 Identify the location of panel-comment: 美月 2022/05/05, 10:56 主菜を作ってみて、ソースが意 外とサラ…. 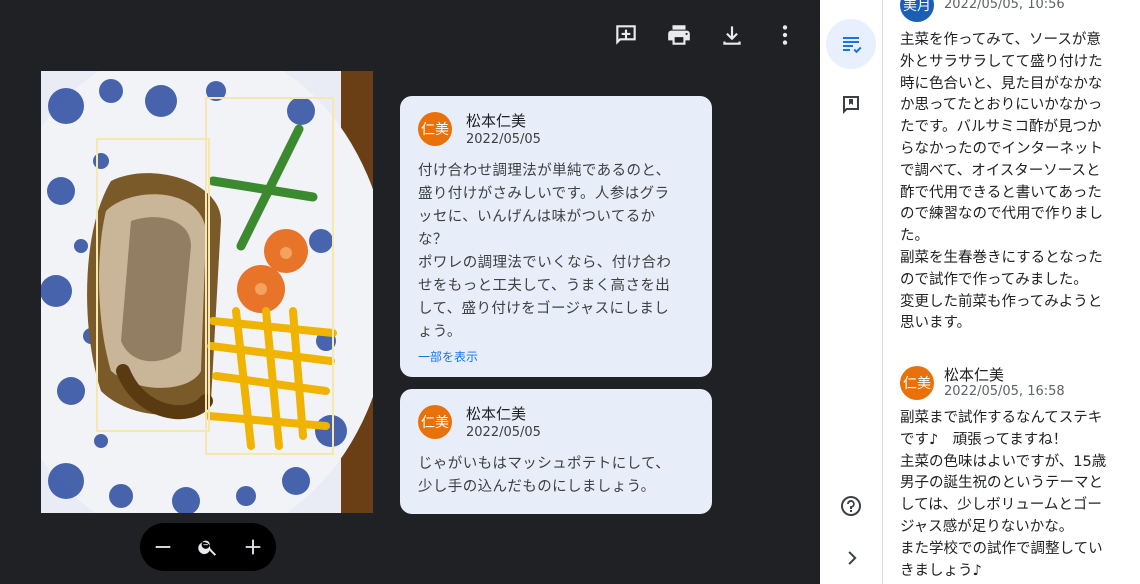
(1016, 167).